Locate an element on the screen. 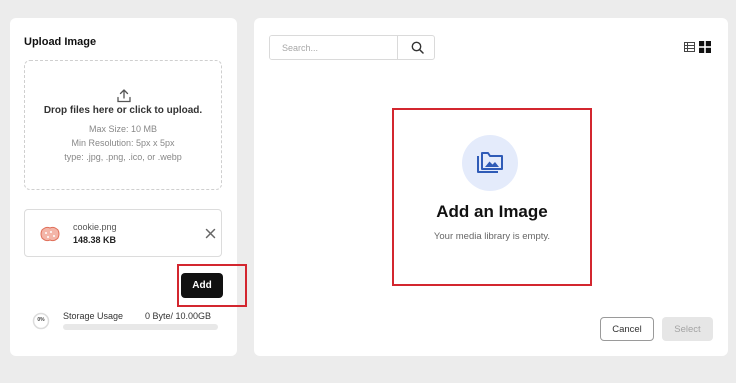 The height and width of the screenshot is (383, 736). upload-title: Upload Image is located at coordinates (60, 42).